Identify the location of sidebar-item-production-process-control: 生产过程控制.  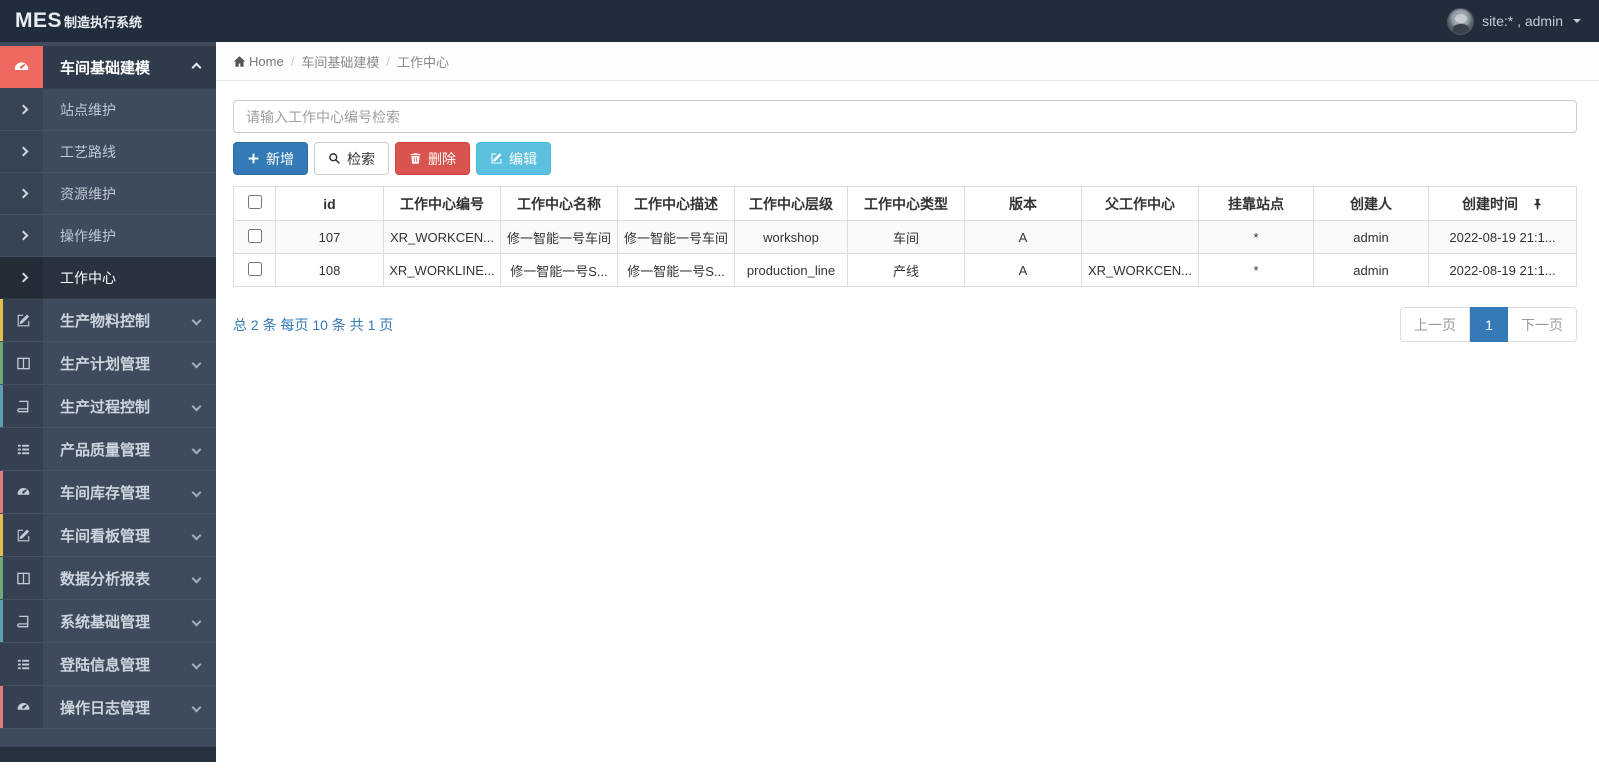
(108, 406).